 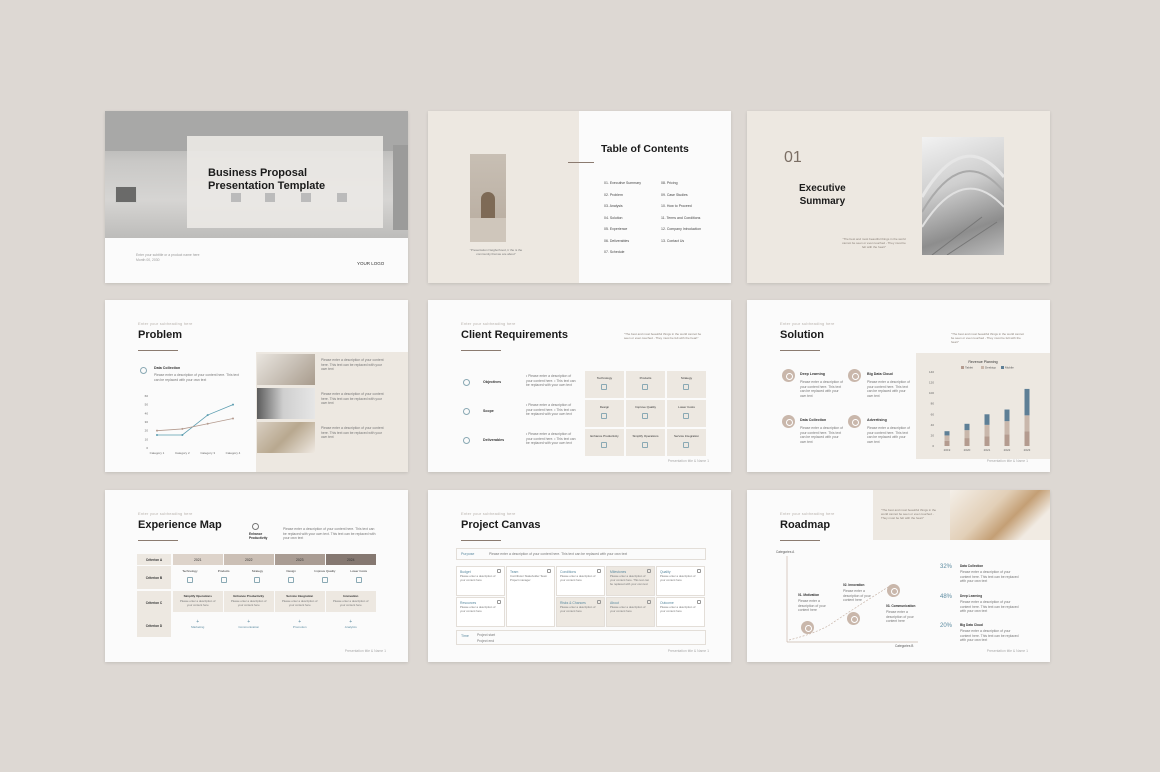 What do you see at coordinates (258, 536) in the screenshot?
I see `experience-badge: Enhance Productivity` at bounding box center [258, 536].